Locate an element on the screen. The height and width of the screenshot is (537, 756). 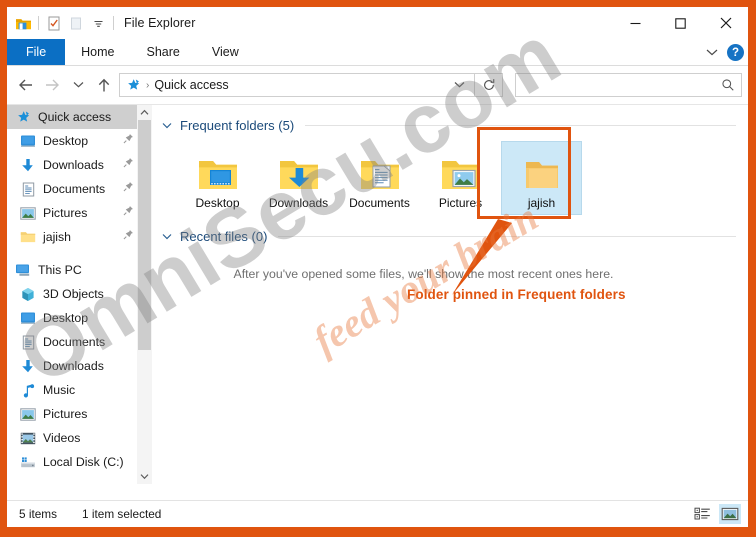
recent-files-header: Recent files (0) is located at coordinates (448, 236).